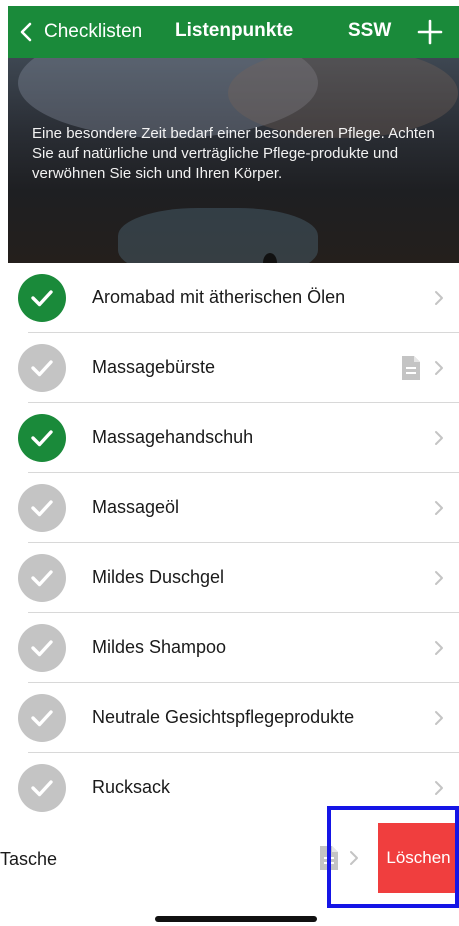  I want to click on list-item: Aromabad mit ätherischen Ölen, so click(233, 298).